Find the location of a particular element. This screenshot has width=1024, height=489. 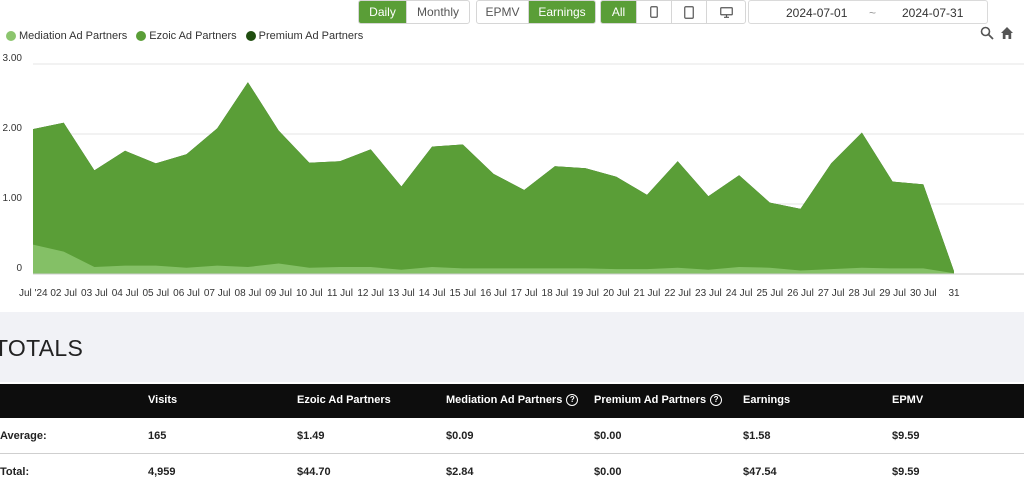

home-icon is located at coordinates (1007, 33).